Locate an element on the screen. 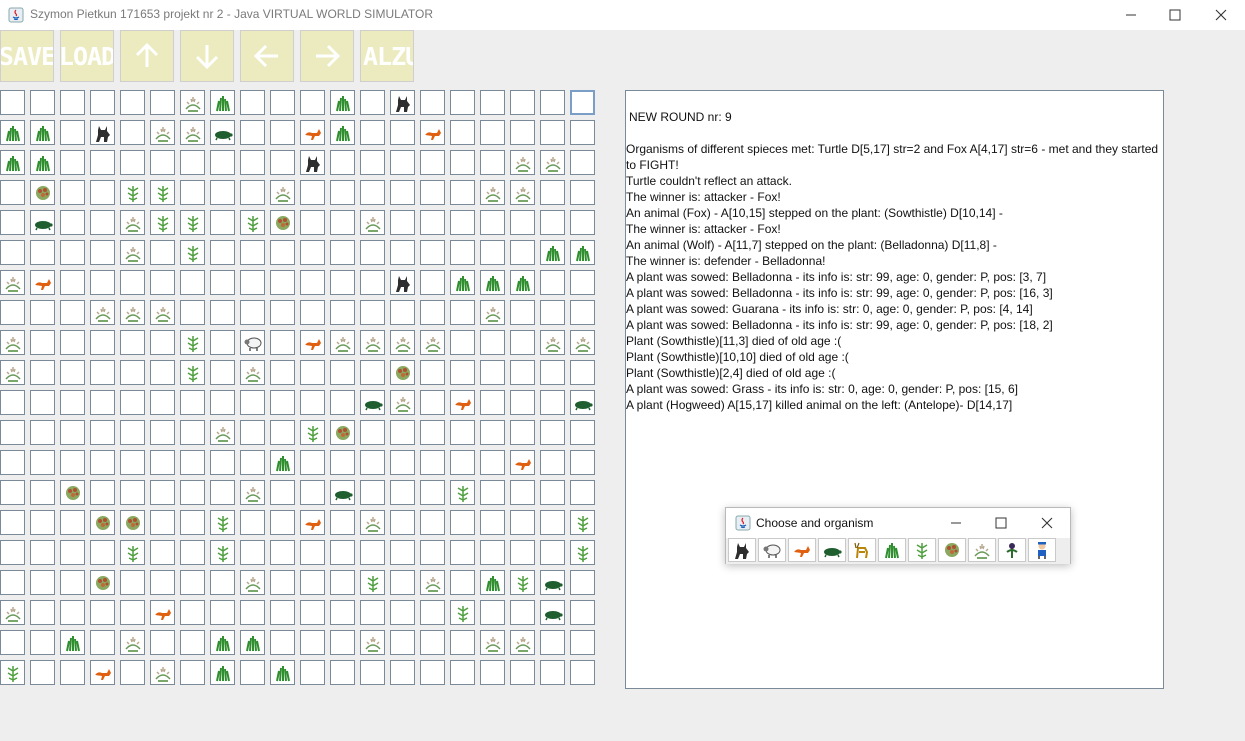 This screenshot has width=1245, height=741. alzur-shield-button: ALZUR is located at coordinates (387, 56).